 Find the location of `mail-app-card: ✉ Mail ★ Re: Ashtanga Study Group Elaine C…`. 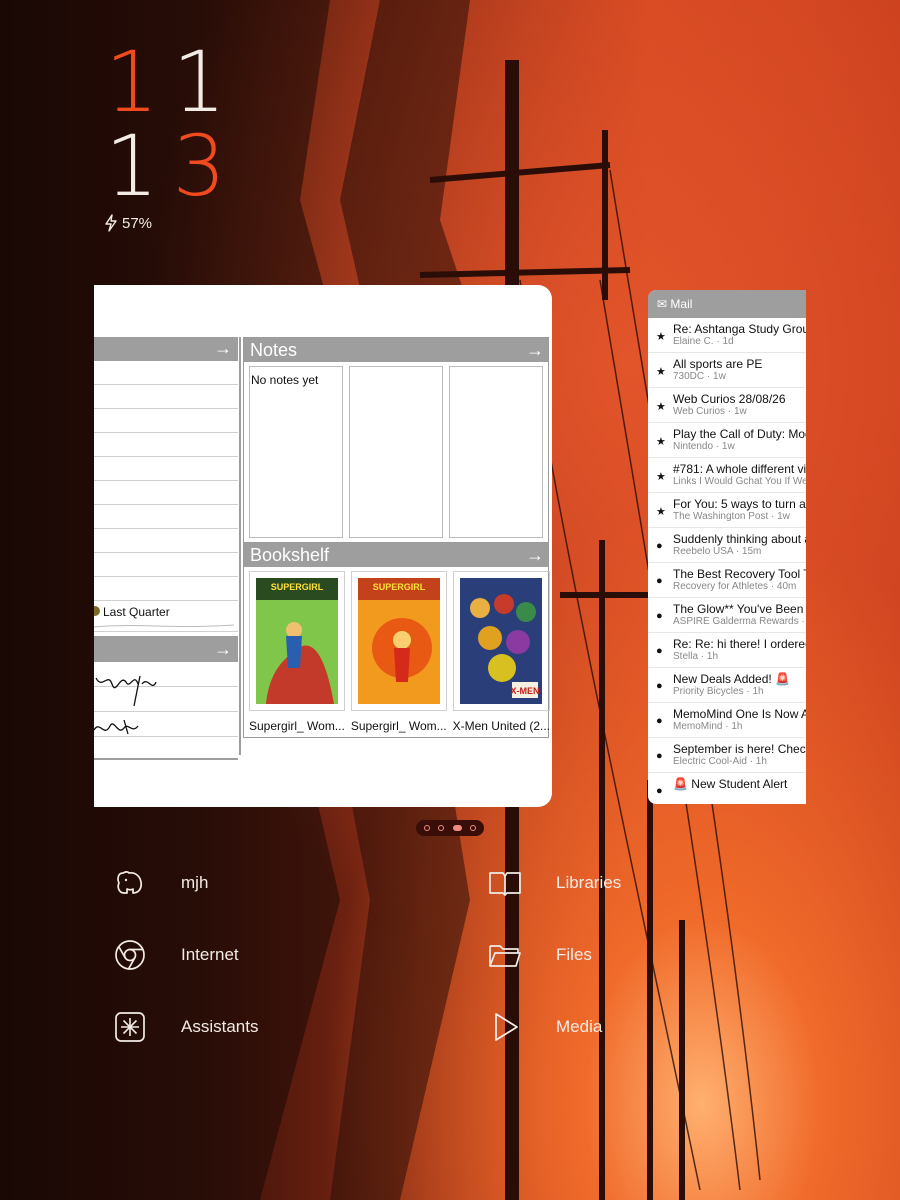

mail-app-card: ✉ Mail ★ Re: Ashtanga Study Group Elaine C… is located at coordinates (727, 547).